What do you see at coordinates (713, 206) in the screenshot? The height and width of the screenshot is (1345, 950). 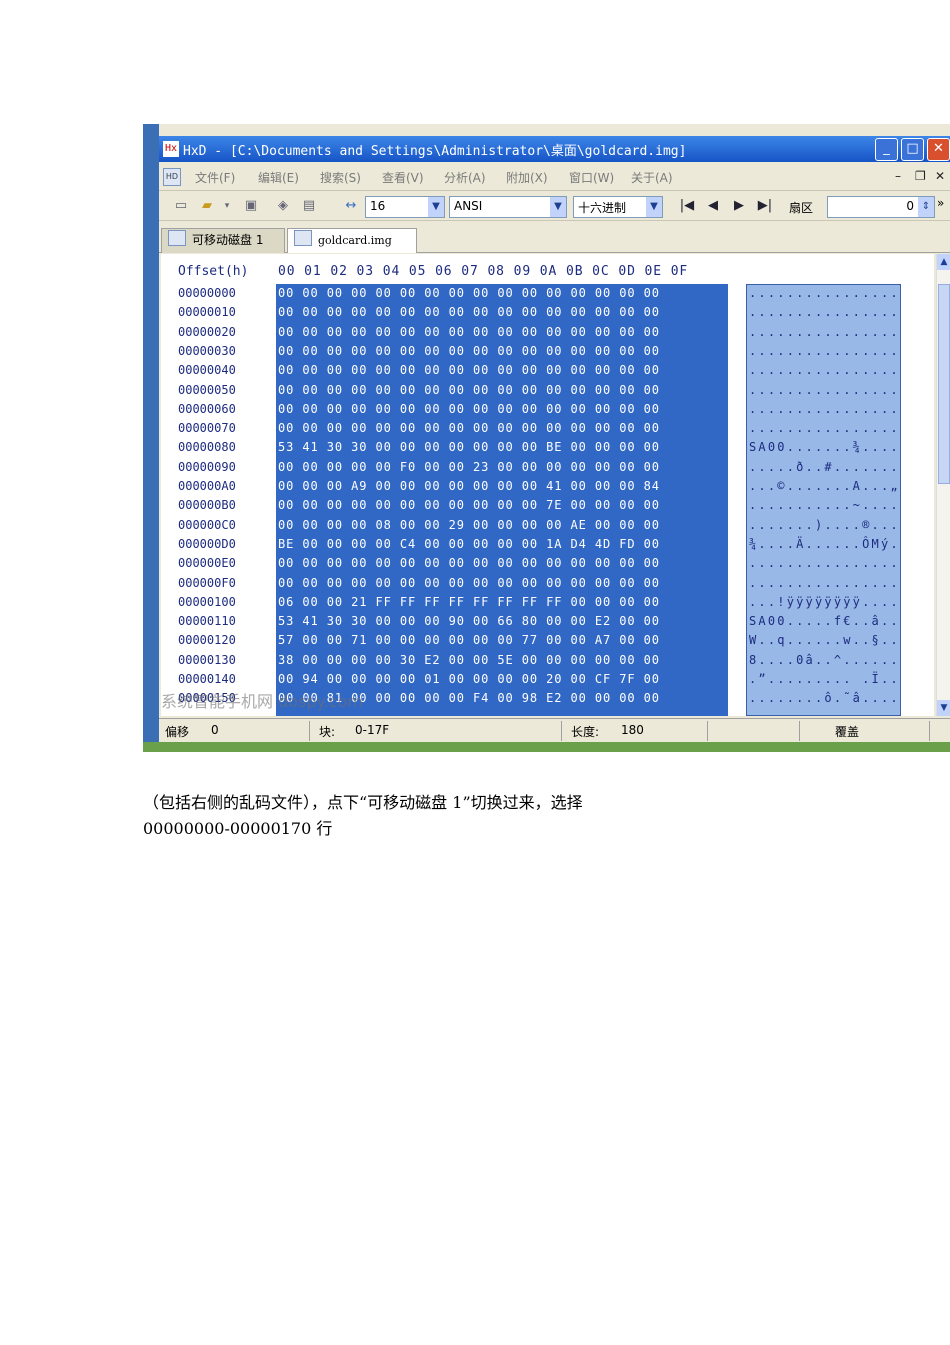 I see `previous-sector-icon: ◀` at bounding box center [713, 206].